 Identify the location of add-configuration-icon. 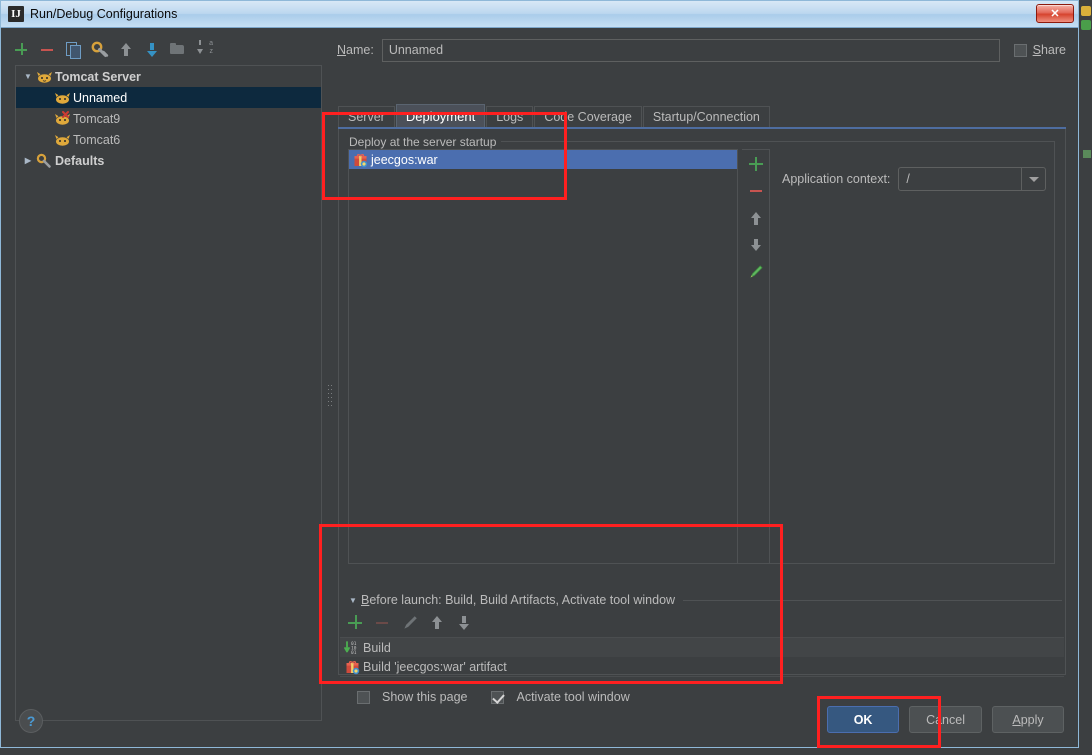
(22, 50).